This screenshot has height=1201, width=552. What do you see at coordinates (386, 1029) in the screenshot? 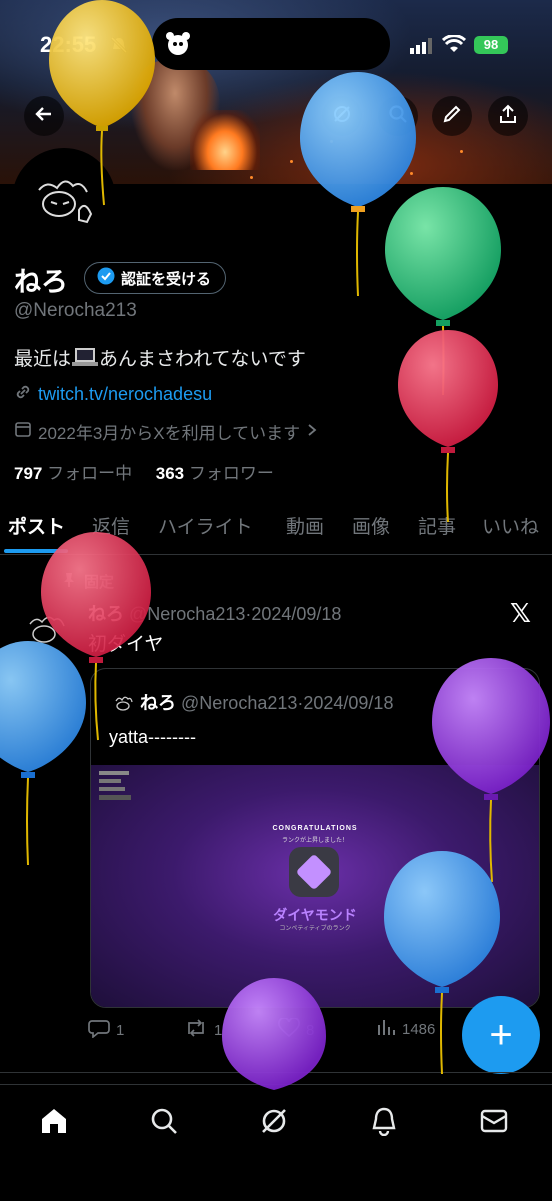
I see `views-icon` at bounding box center [386, 1029].